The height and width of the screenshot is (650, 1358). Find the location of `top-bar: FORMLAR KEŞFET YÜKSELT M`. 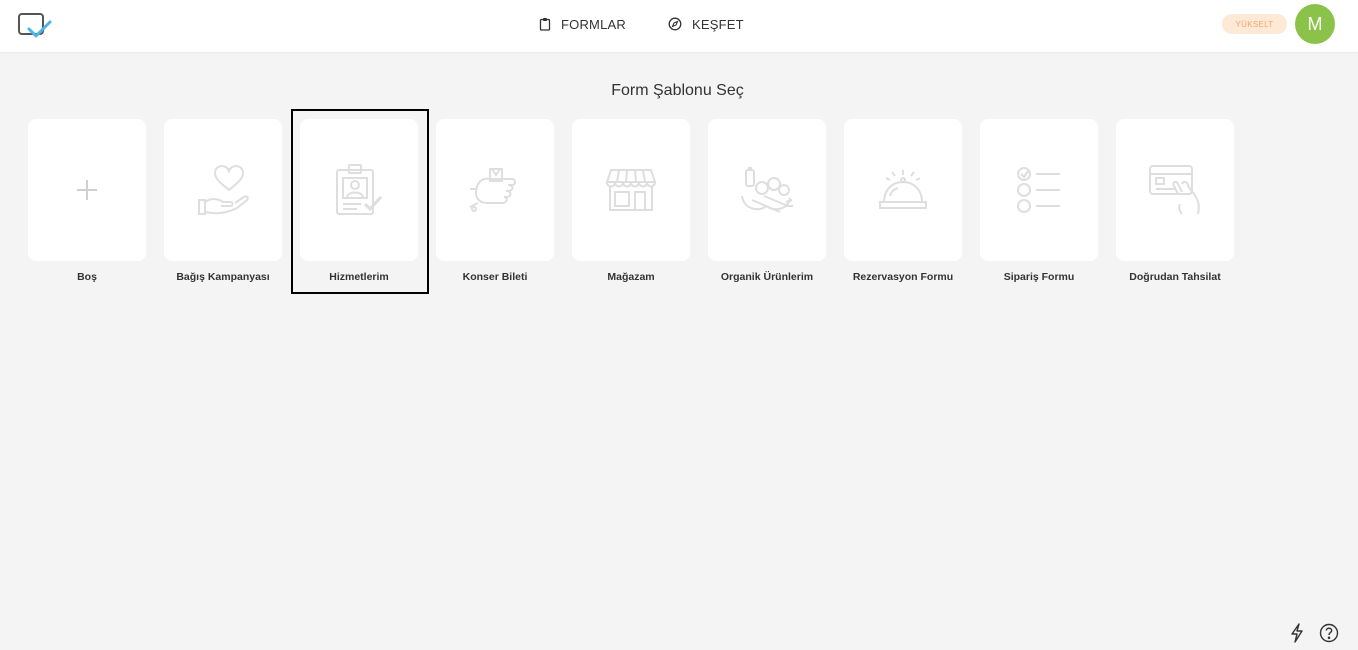

top-bar: FORMLAR KEŞFET YÜKSELT M is located at coordinates (679, 26).